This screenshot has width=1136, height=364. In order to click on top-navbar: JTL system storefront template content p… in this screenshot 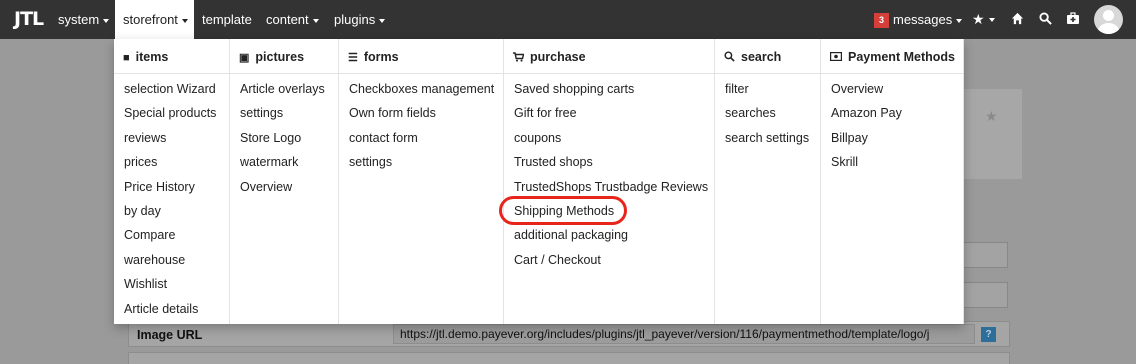, I will do `click(568, 19)`.